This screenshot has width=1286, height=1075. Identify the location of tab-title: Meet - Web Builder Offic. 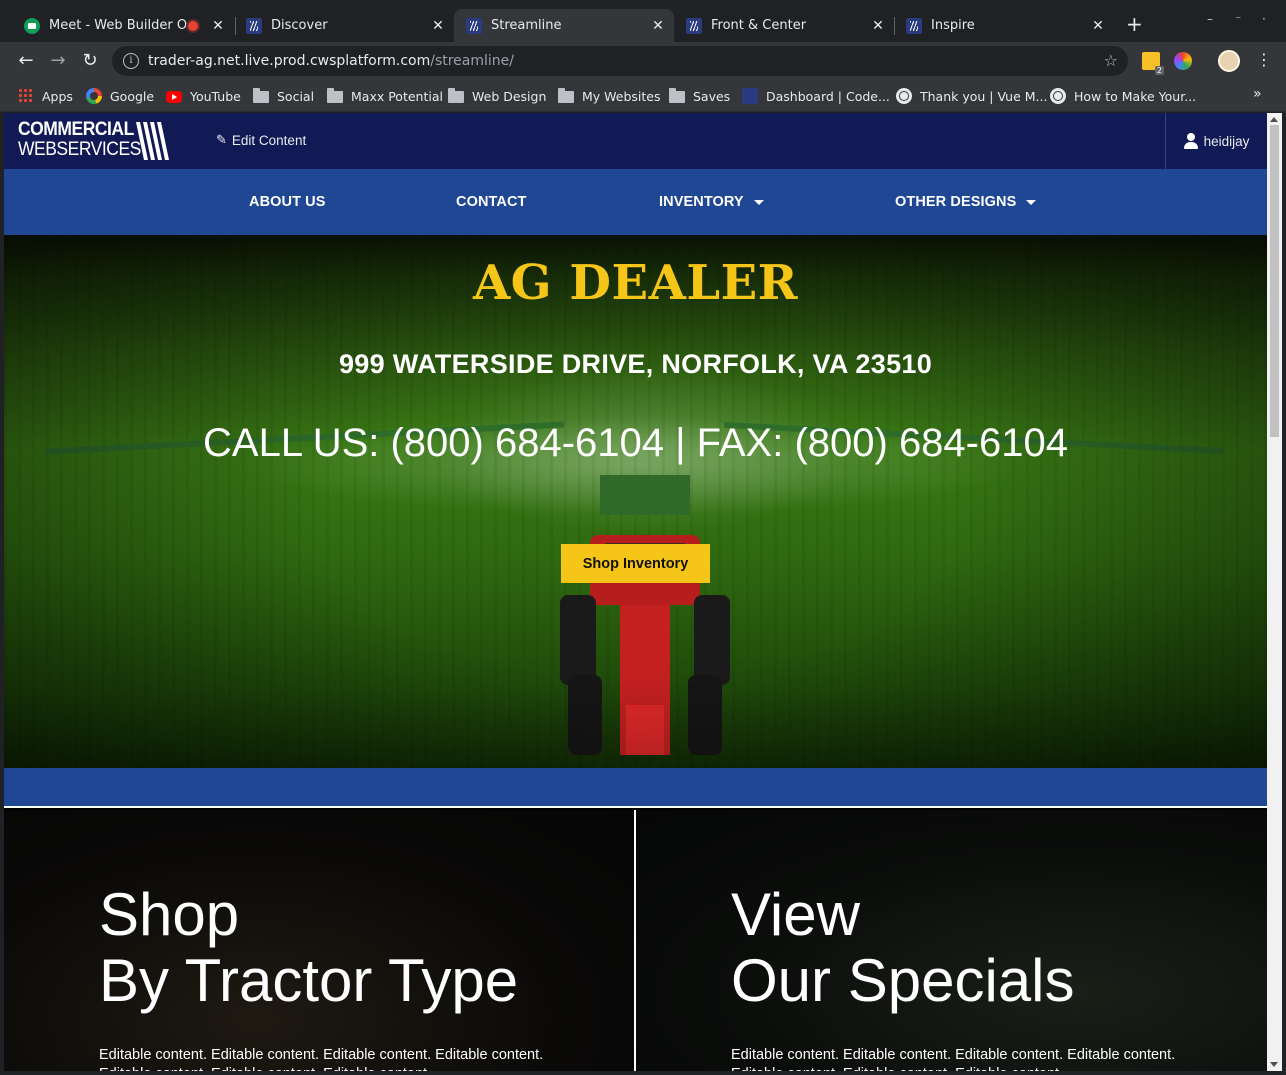
(118, 25).